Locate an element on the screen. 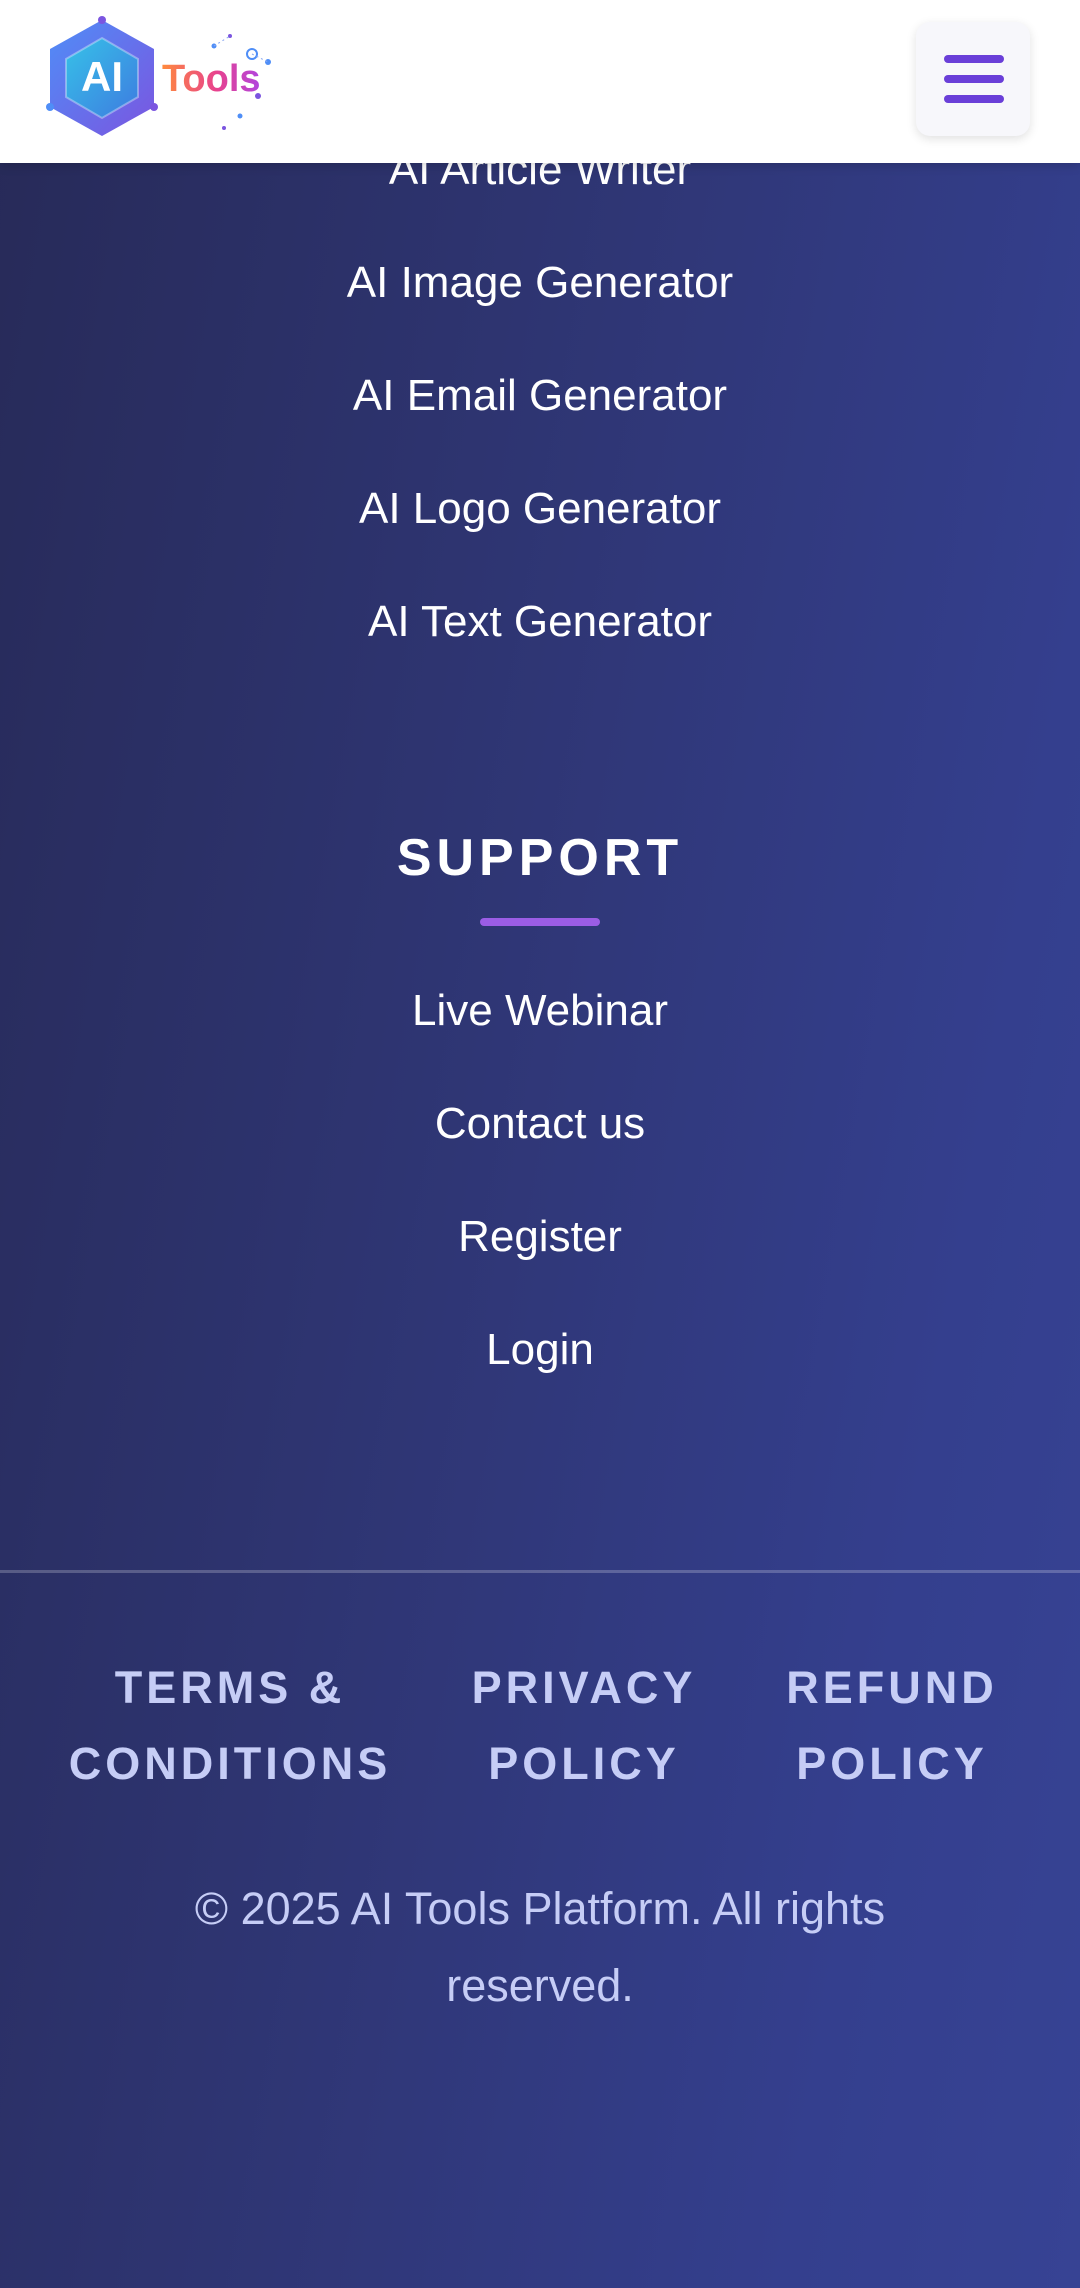 The image size is (1080, 2288). terms-conditions-link: TERMS & CONDITIONS is located at coordinates (230, 1726).